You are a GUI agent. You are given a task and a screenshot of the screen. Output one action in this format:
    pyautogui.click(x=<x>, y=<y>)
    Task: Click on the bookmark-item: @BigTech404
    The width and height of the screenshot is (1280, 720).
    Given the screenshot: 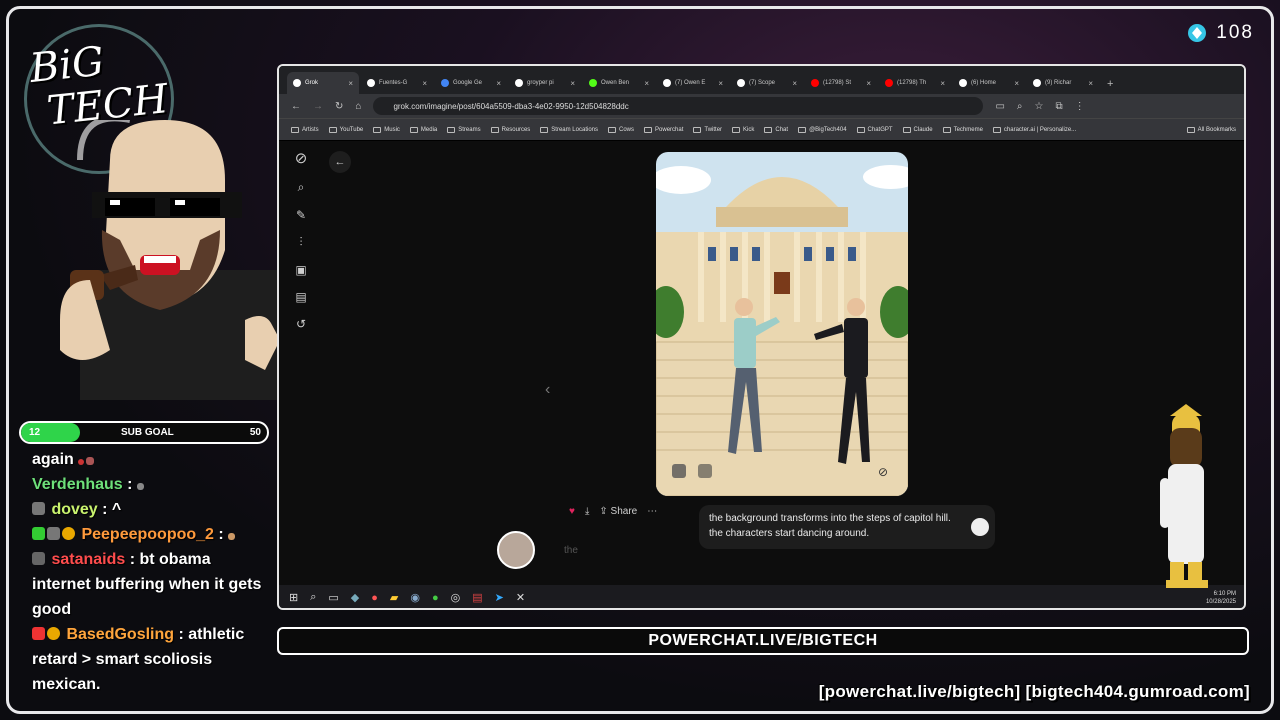 What is the action you would take?
    pyautogui.click(x=822, y=129)
    